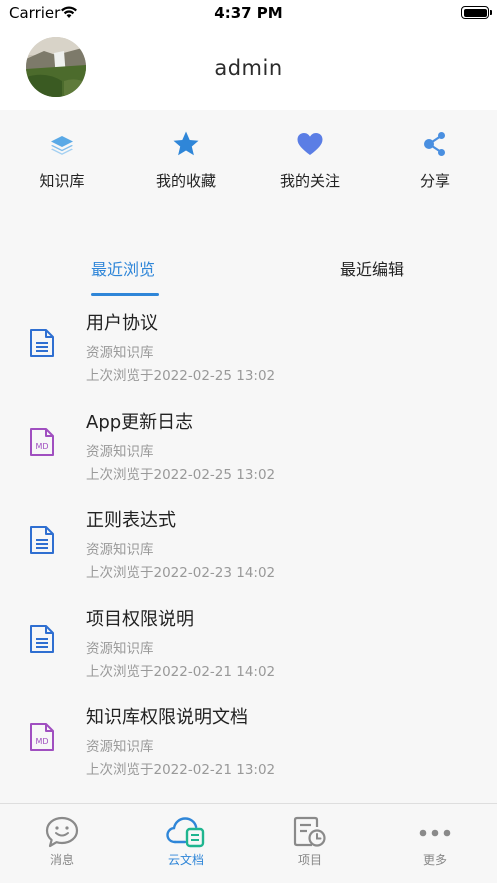  What do you see at coordinates (435, 842) in the screenshot?
I see `tab-more: 更多` at bounding box center [435, 842].